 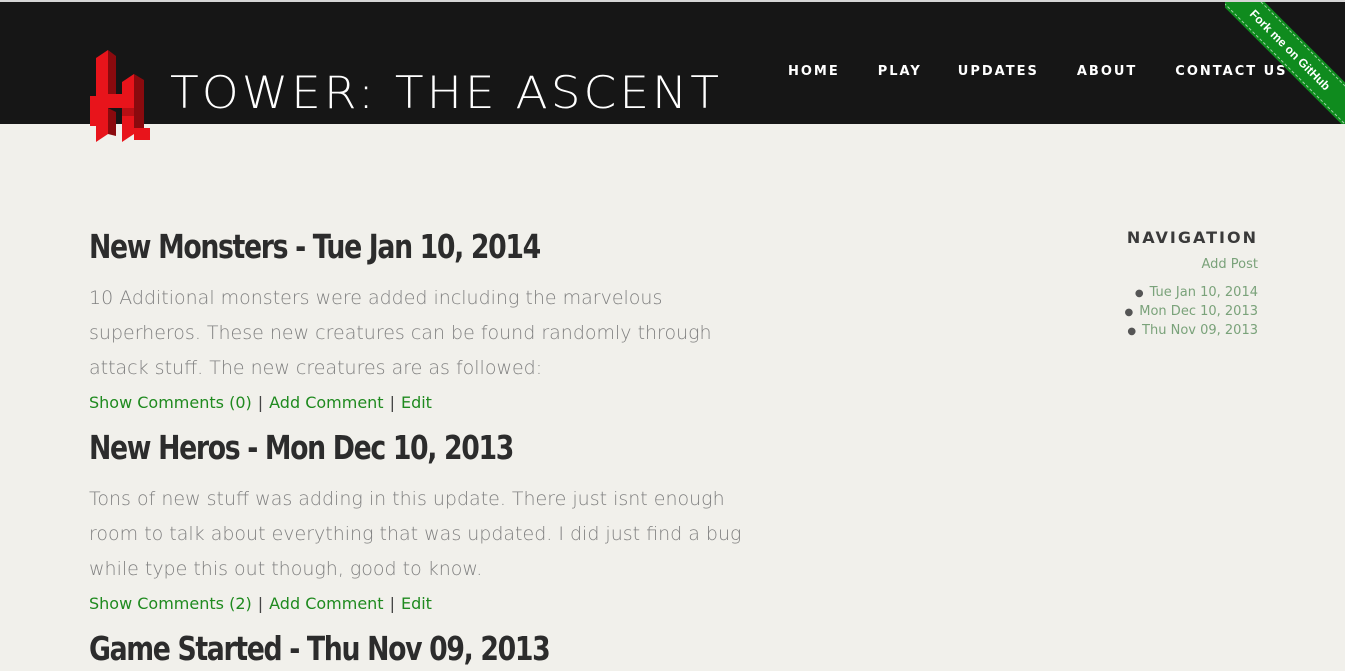 What do you see at coordinates (315, 246) in the screenshot?
I see `post-title: New Monsters - Tue Jan 10, 2014` at bounding box center [315, 246].